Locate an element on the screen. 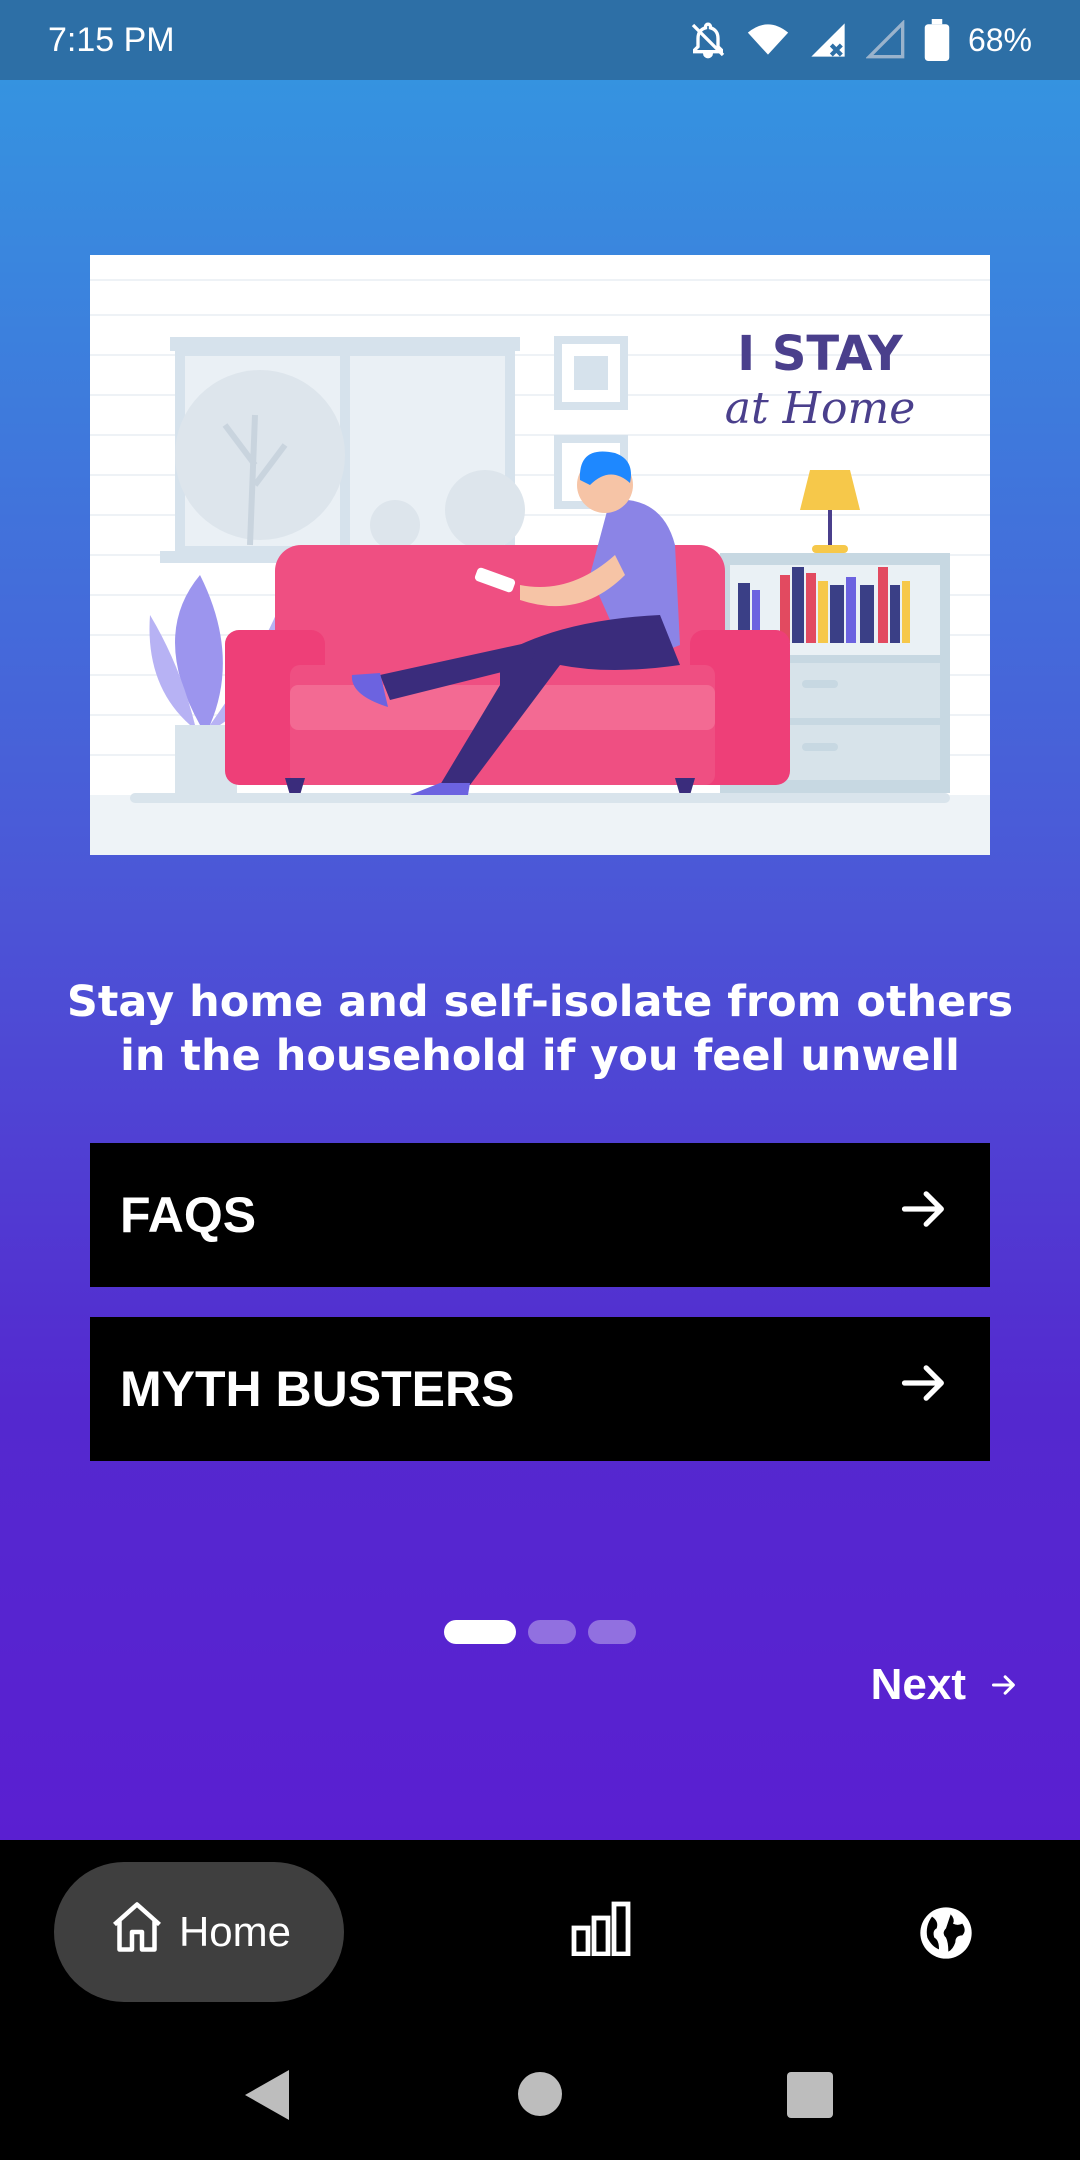  status-bar: 7:15 PM 68% is located at coordinates (540, 40).